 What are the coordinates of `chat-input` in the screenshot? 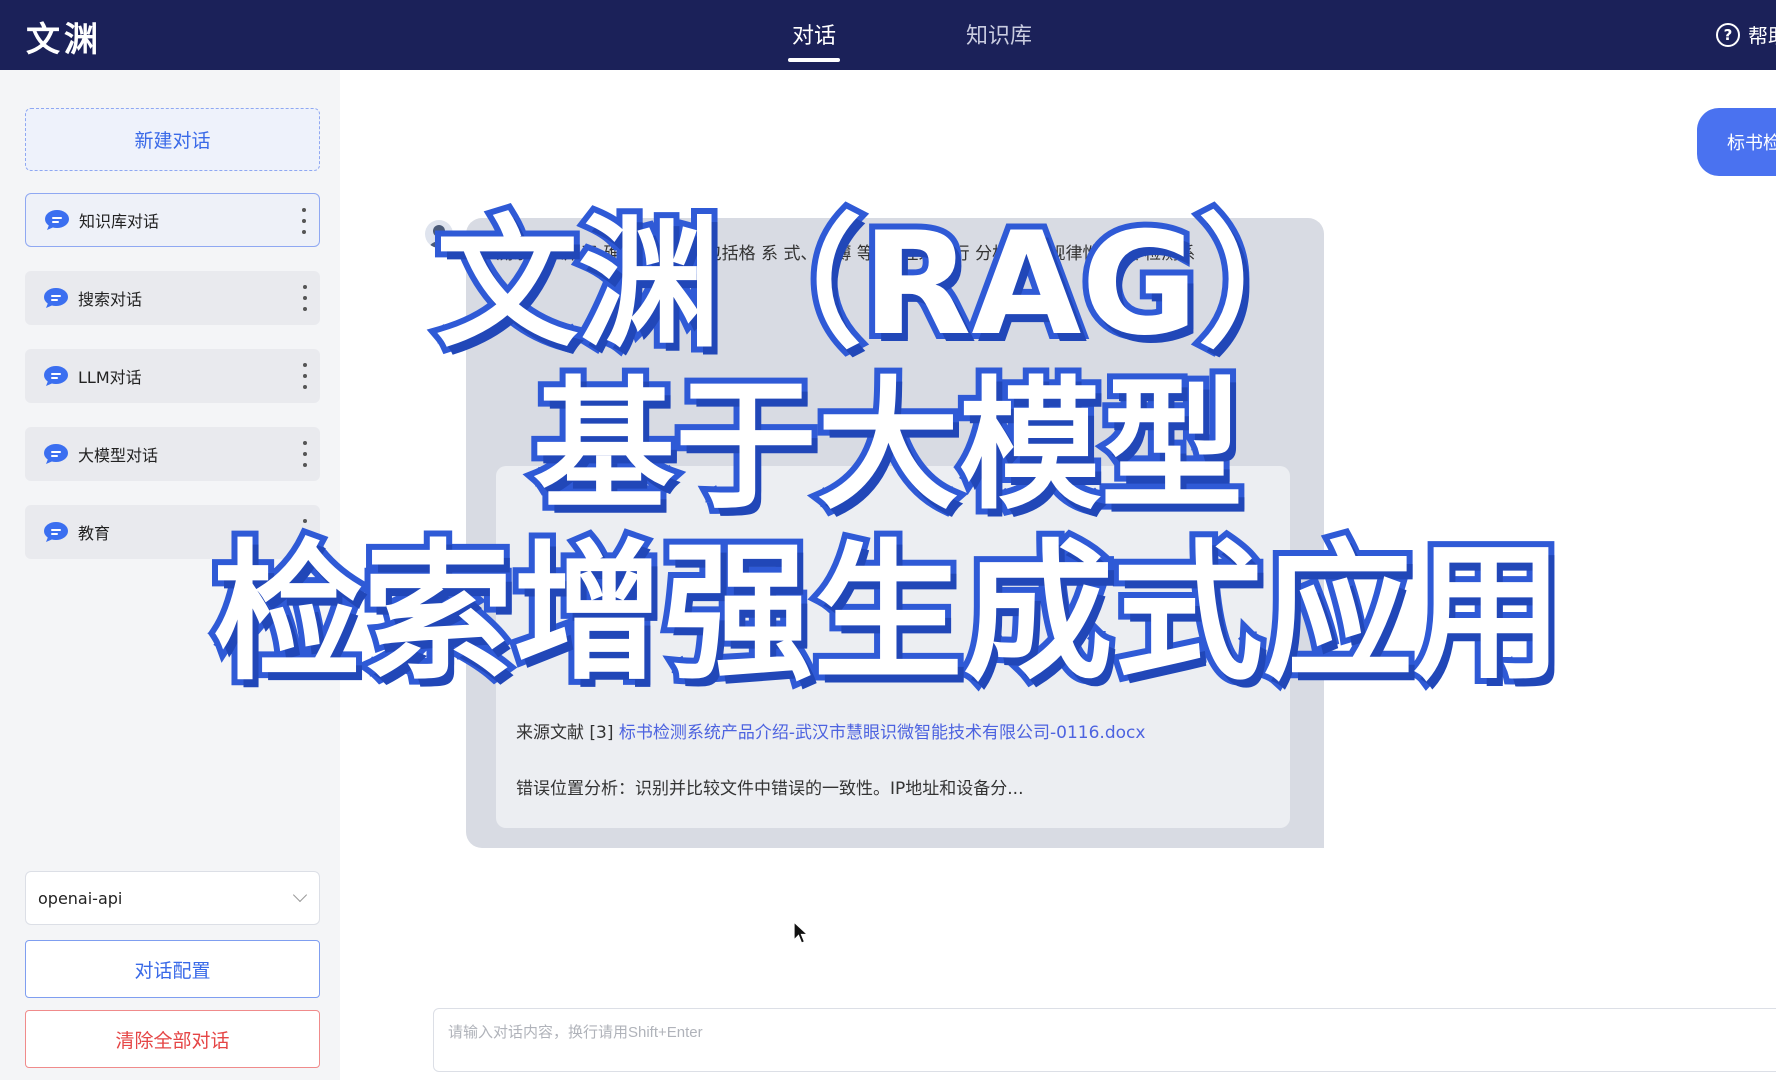 It's located at (1104, 1040).